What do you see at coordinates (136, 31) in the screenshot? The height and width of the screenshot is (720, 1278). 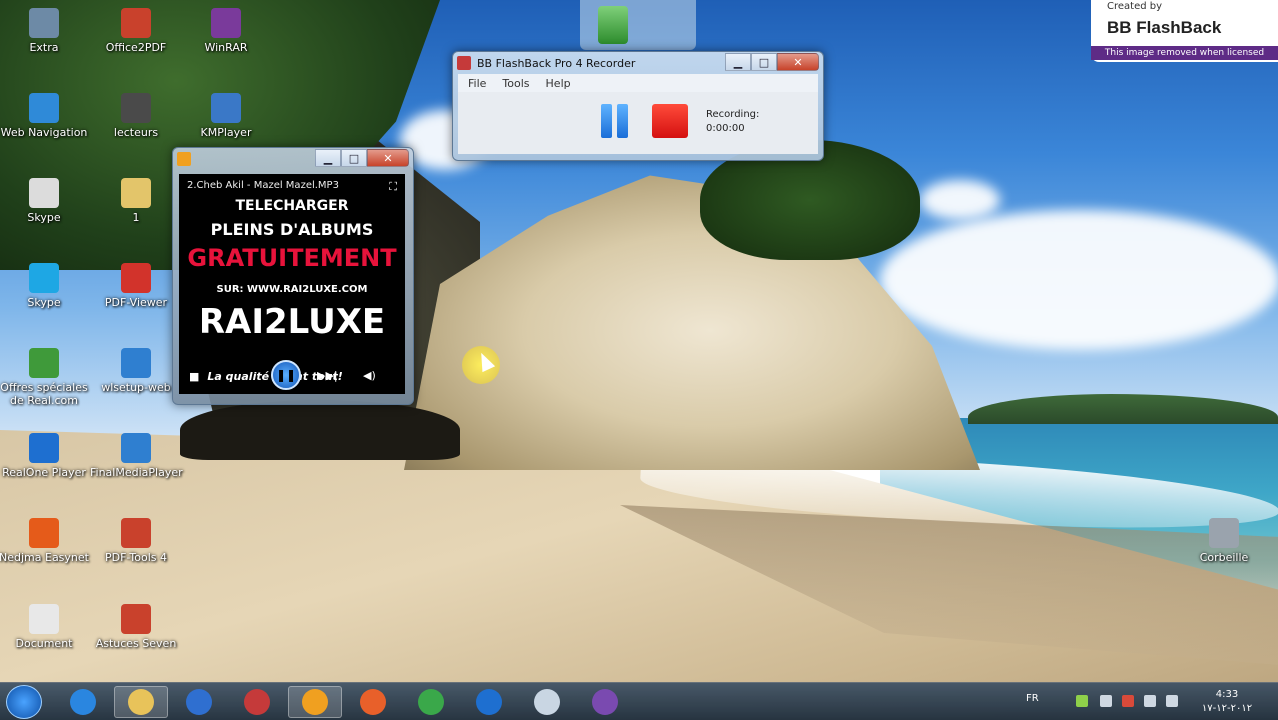 I see `desktop-icon-office2pdf: Office2PDF` at bounding box center [136, 31].